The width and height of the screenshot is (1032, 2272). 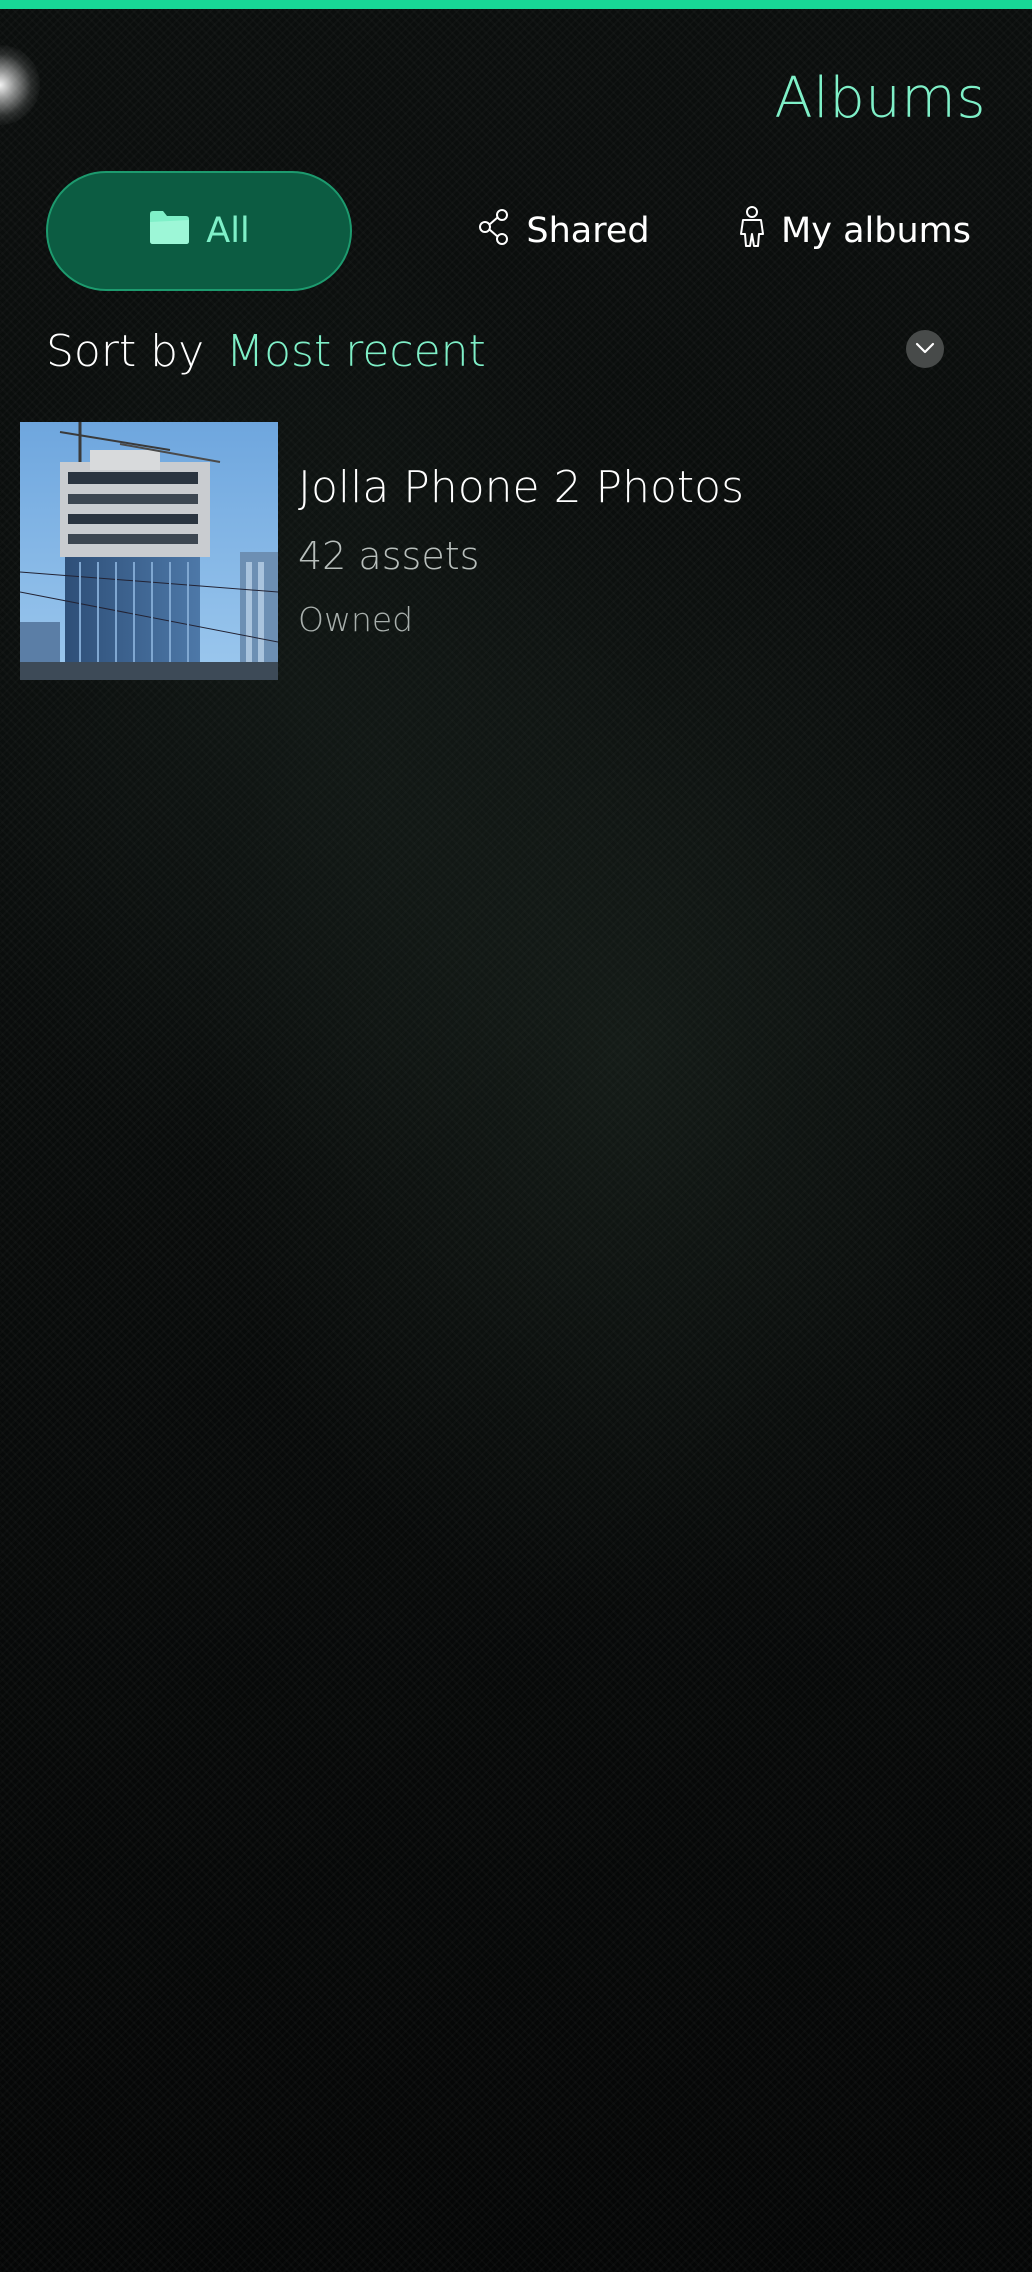 I want to click on album-title: Jolla Phone 2 Photos, so click(x=521, y=487).